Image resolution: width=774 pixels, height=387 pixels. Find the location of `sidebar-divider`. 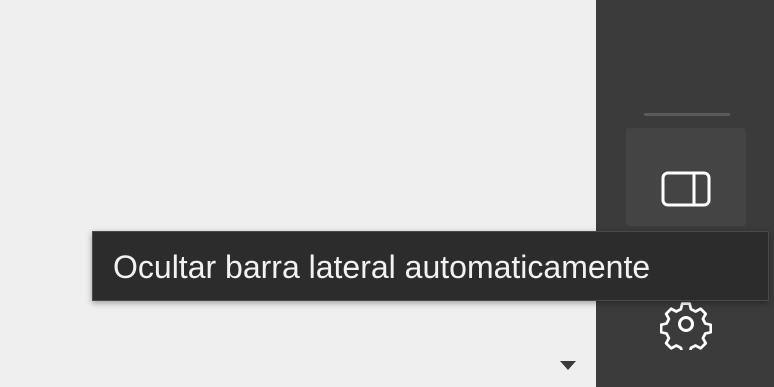

sidebar-divider is located at coordinates (687, 114).